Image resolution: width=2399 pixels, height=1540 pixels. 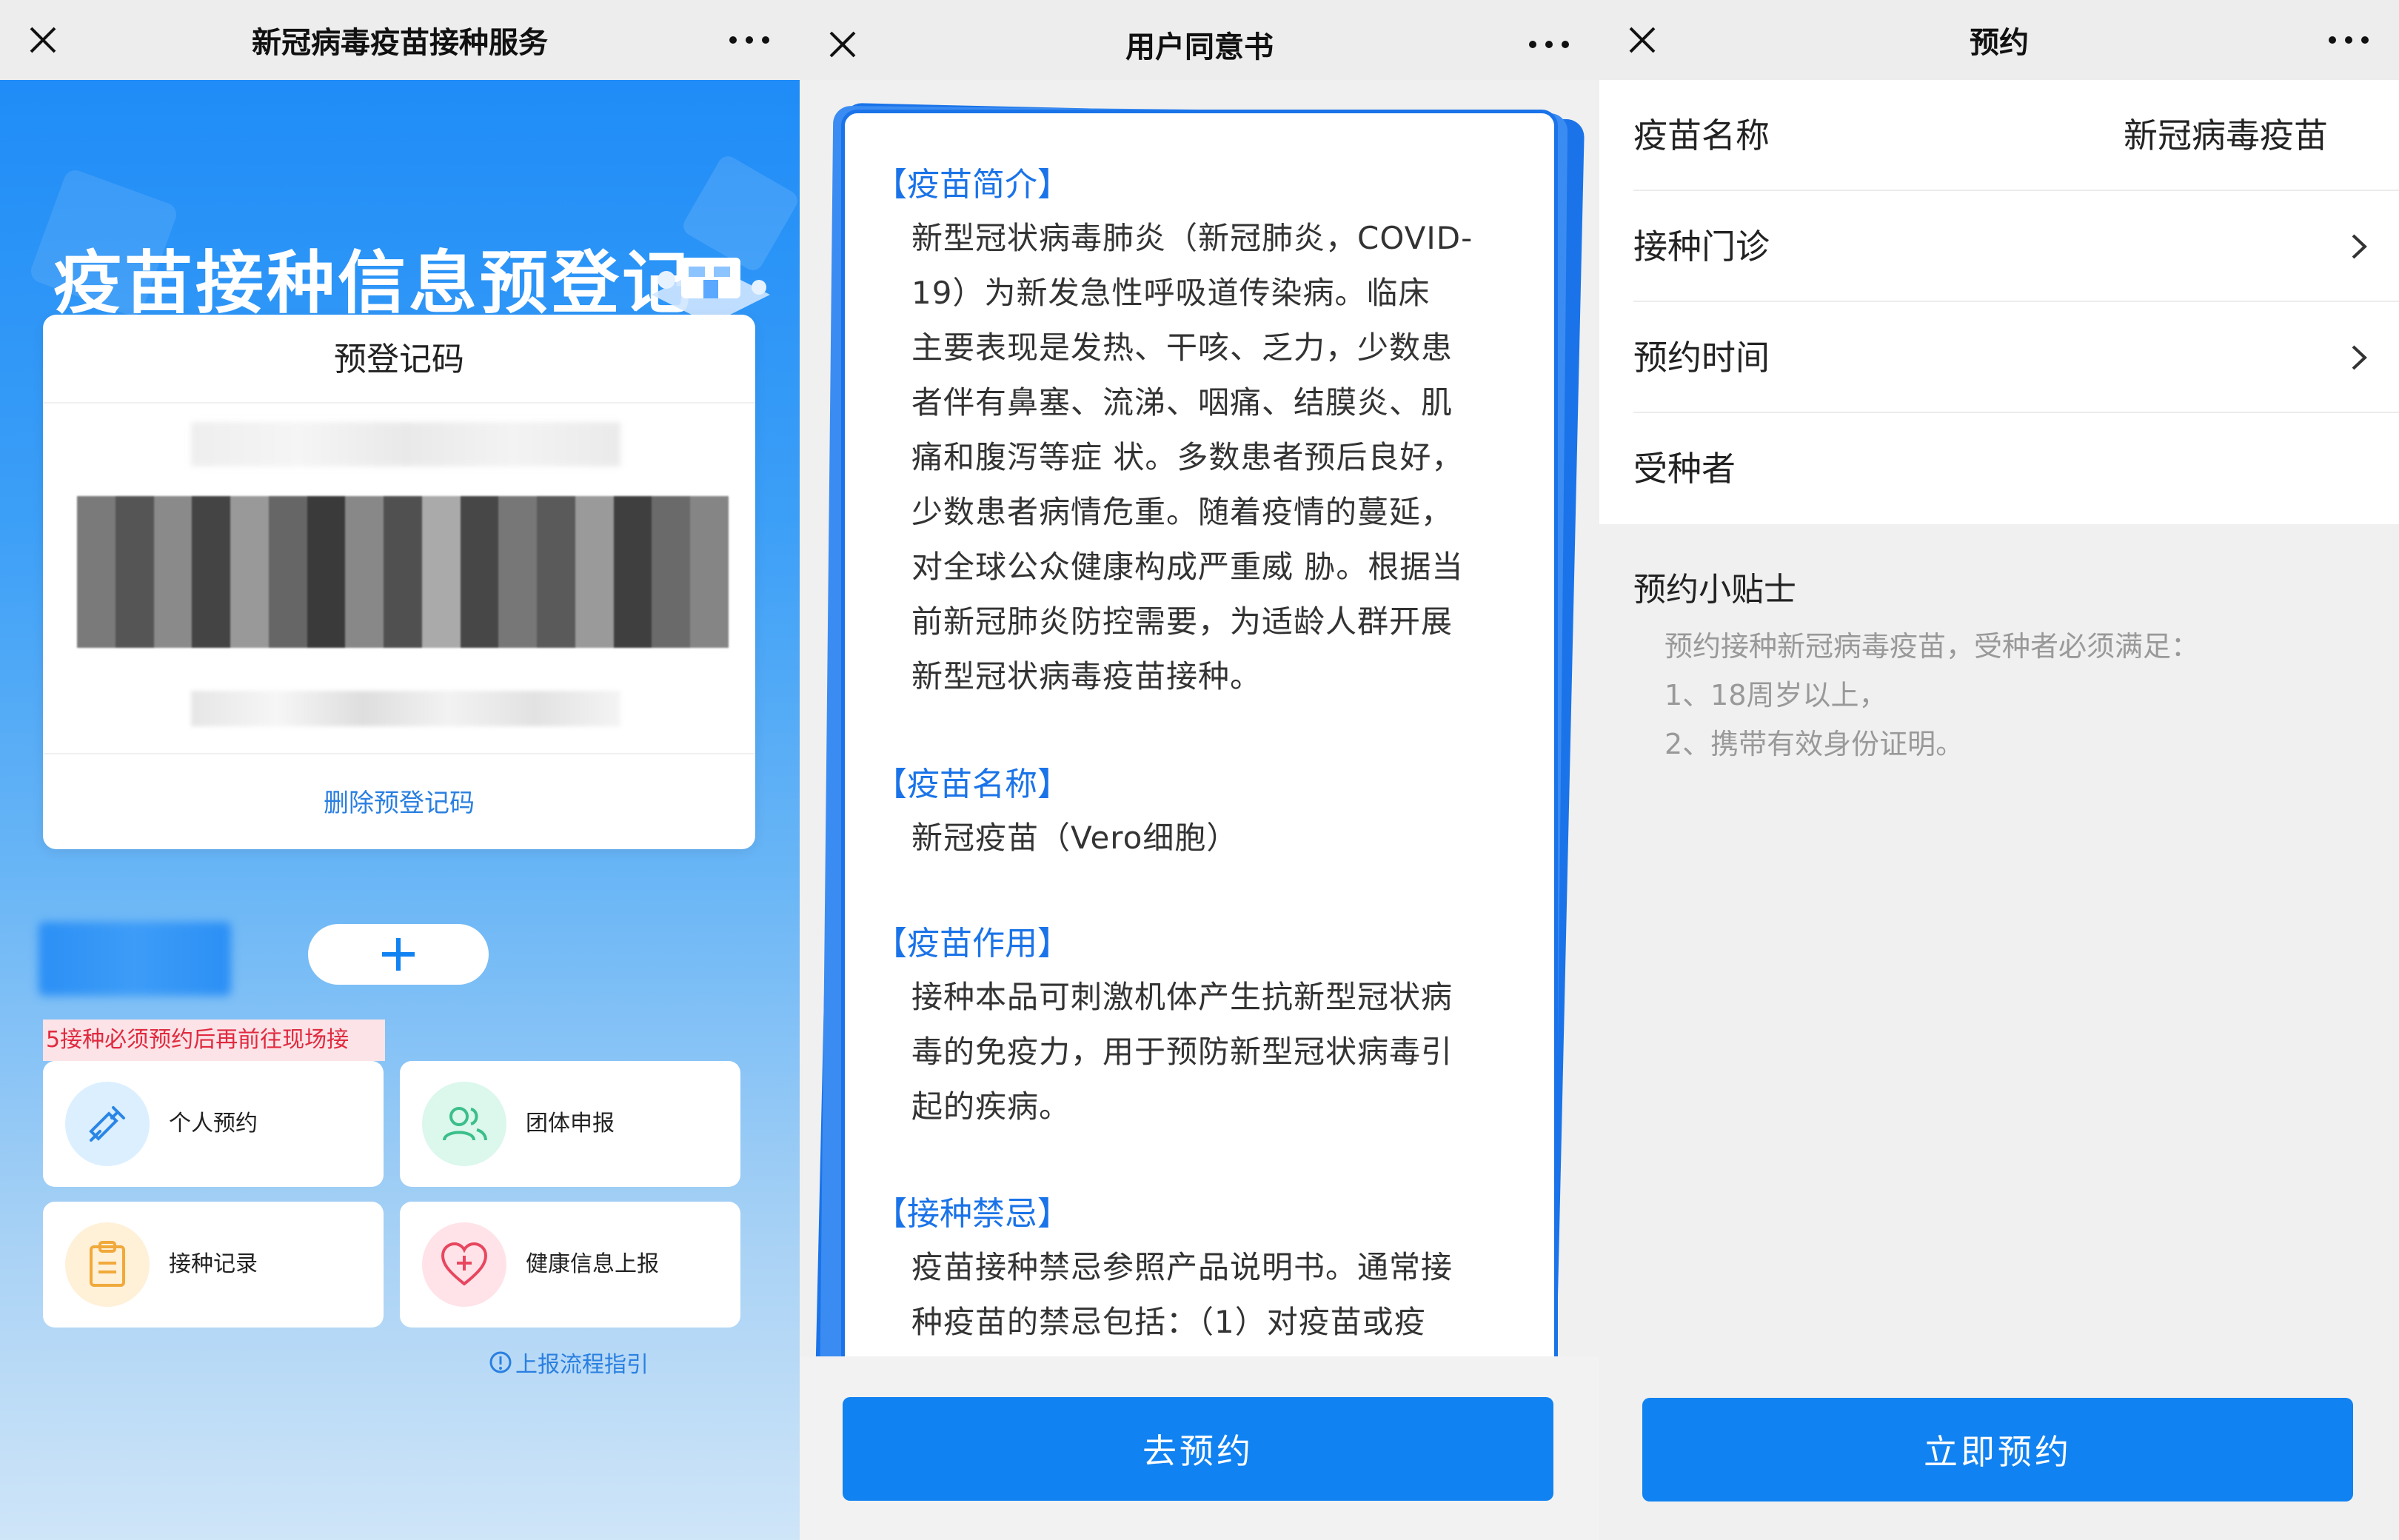 What do you see at coordinates (1182, 1052) in the screenshot?
I see `section-line: 毒的免疫力，用于预防新型冠状病毒引` at bounding box center [1182, 1052].